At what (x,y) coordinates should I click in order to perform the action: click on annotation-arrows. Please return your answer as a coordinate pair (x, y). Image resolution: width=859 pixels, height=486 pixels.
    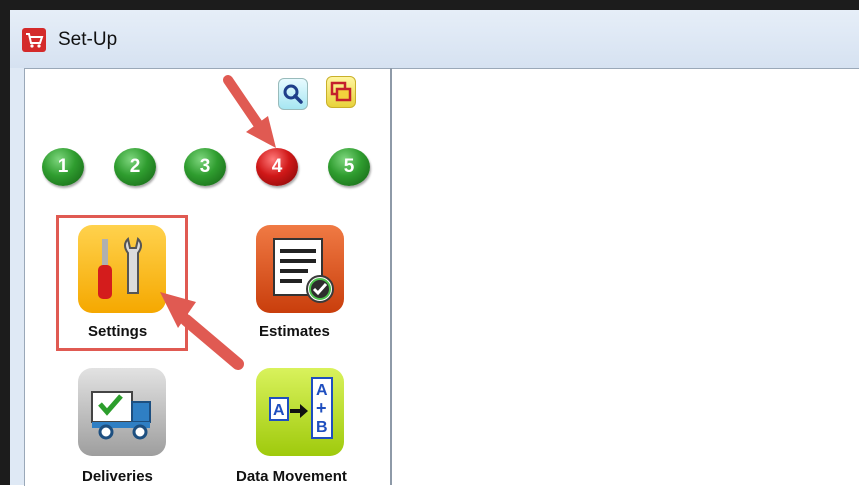
    Looking at the image, I should click on (218, 222).